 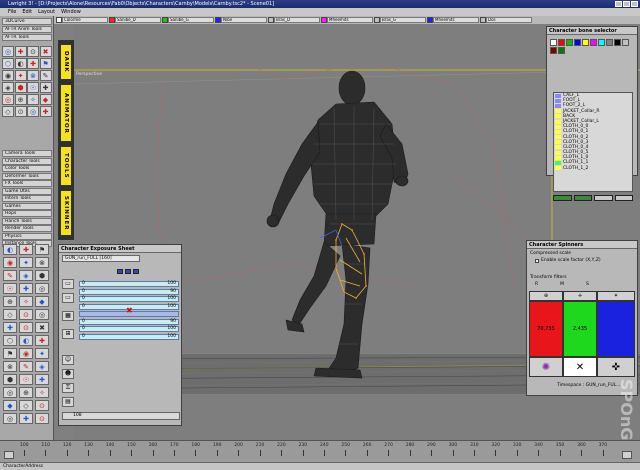 I want to click on tool-icon: ⬡, so click(x=8, y=63).